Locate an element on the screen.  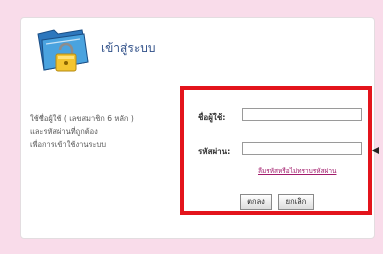
cancel-button: ยกเลิก is located at coordinates (296, 202).